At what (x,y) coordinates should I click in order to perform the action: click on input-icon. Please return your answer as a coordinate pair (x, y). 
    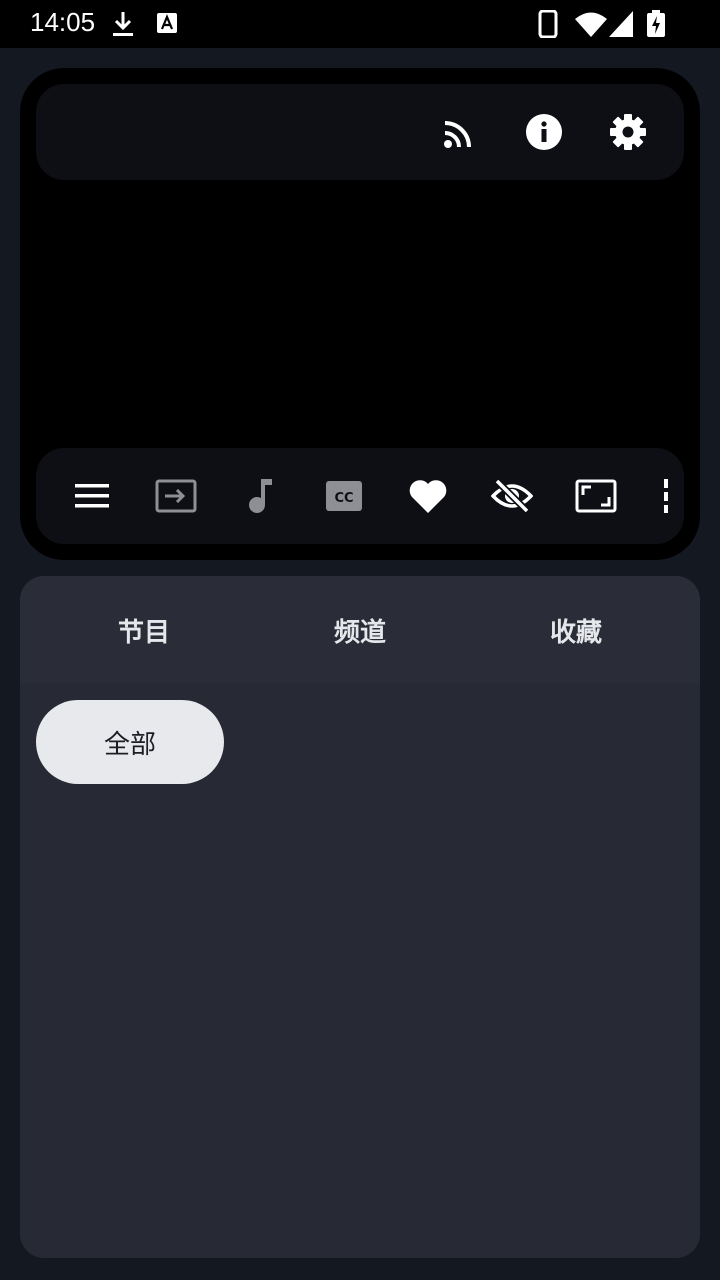
    Looking at the image, I should click on (176, 496).